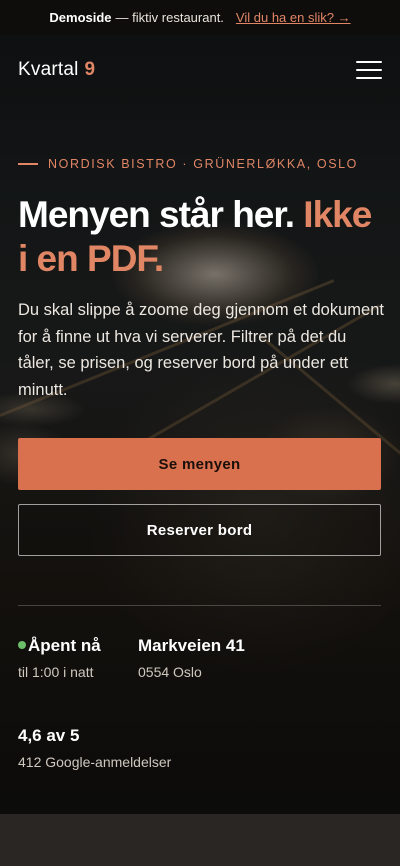 Image resolution: width=400 pixels, height=866 pixels. Describe the element at coordinates (200, 237) in the screenshot. I see `page-title: Menyen står her. Ikke i en PDF.` at that location.